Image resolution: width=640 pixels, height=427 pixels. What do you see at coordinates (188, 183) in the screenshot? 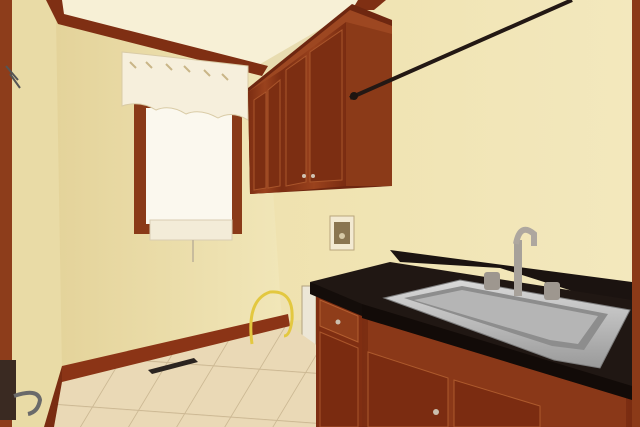
I see `window-icon` at bounding box center [188, 183].